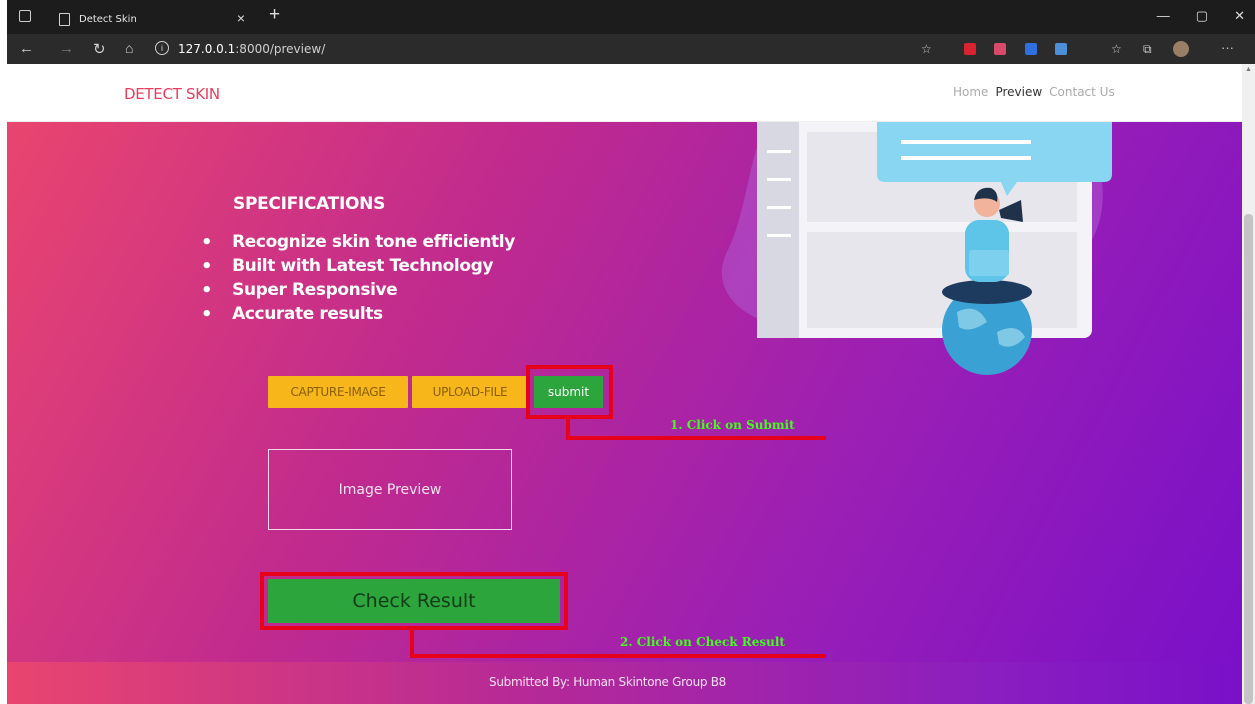 Image resolution: width=1255 pixels, height=704 pixels. I want to click on home-icon: ⌂, so click(129, 48).